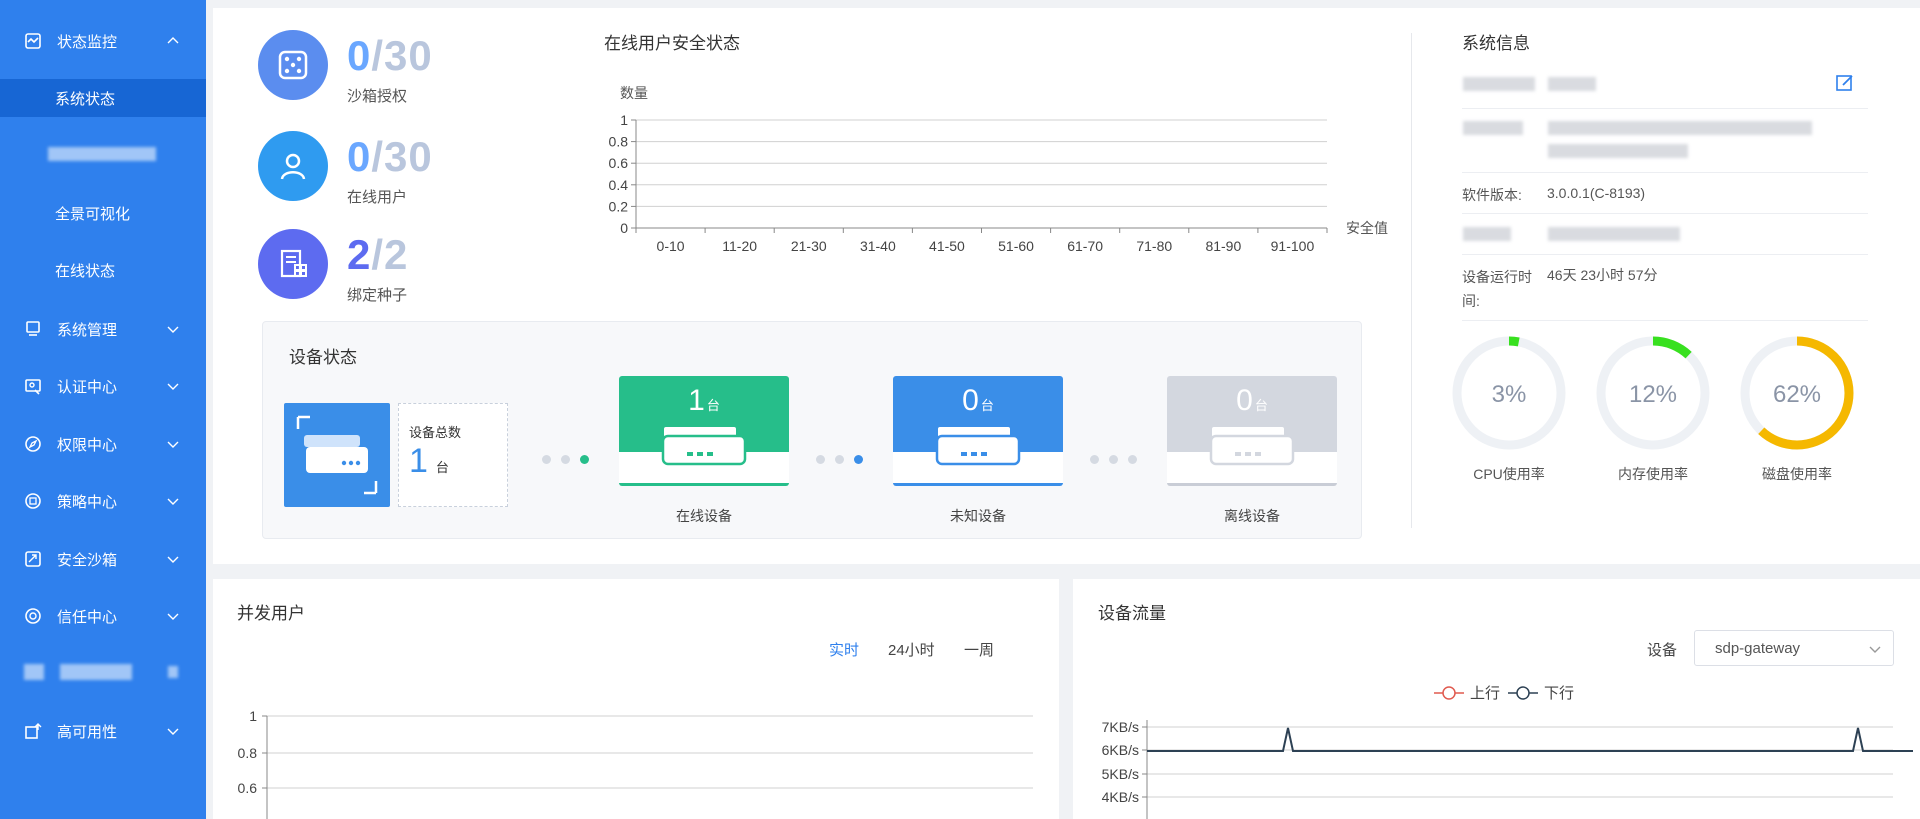 This screenshot has width=1920, height=819. Describe the element at coordinates (1662, 650) in the screenshot. I see `device-select-label: 设备` at that location.